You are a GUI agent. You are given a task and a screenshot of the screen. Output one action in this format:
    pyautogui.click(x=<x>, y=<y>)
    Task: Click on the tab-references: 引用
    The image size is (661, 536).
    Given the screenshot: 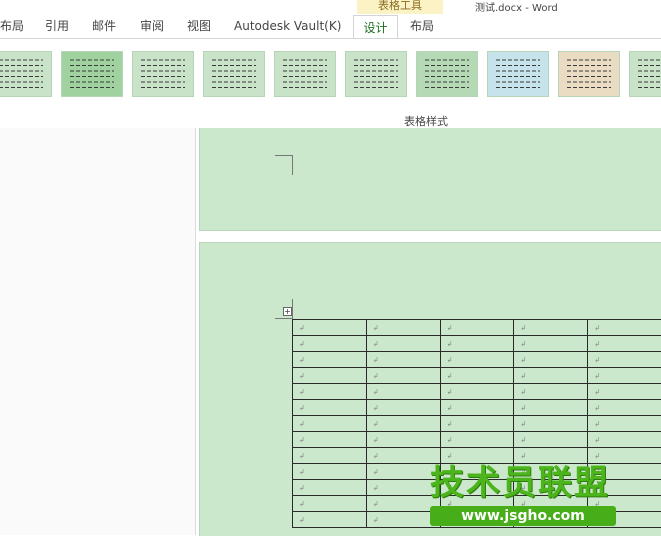 What is the action you would take?
    pyautogui.click(x=57, y=26)
    